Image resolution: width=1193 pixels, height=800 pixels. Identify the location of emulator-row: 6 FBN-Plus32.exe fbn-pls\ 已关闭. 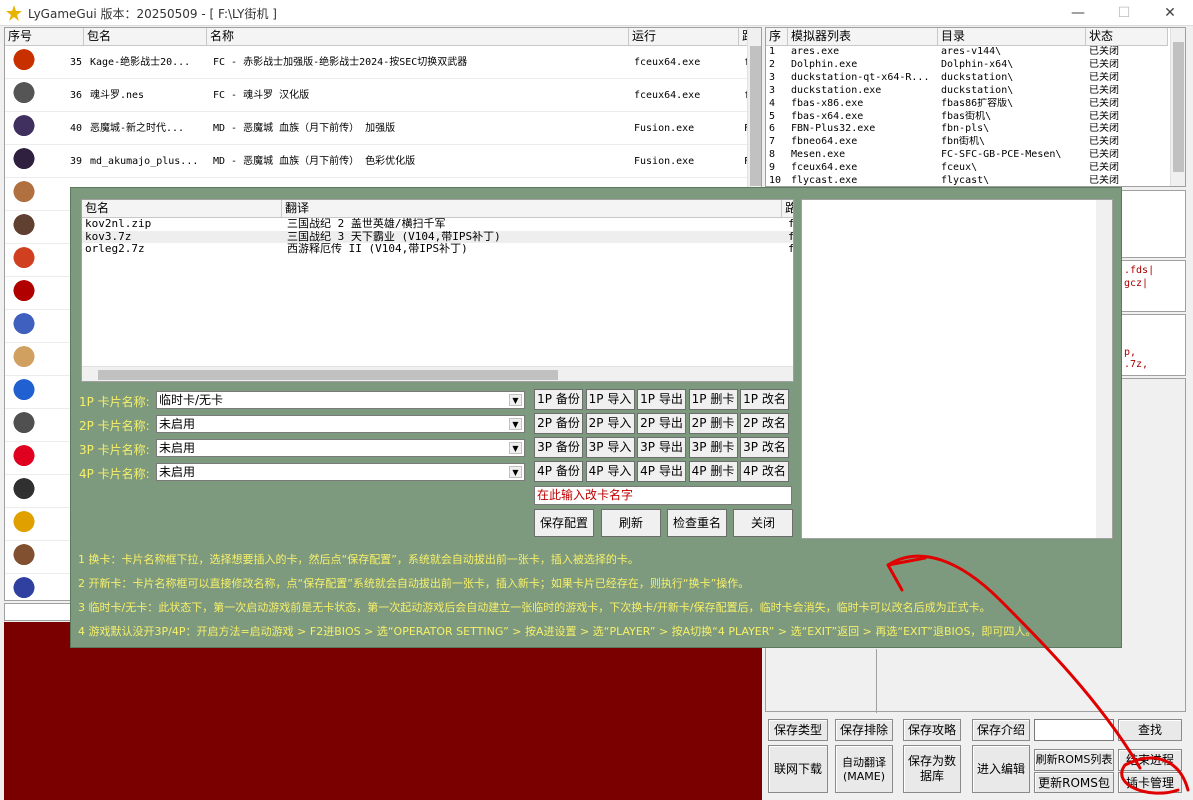
(967, 129).